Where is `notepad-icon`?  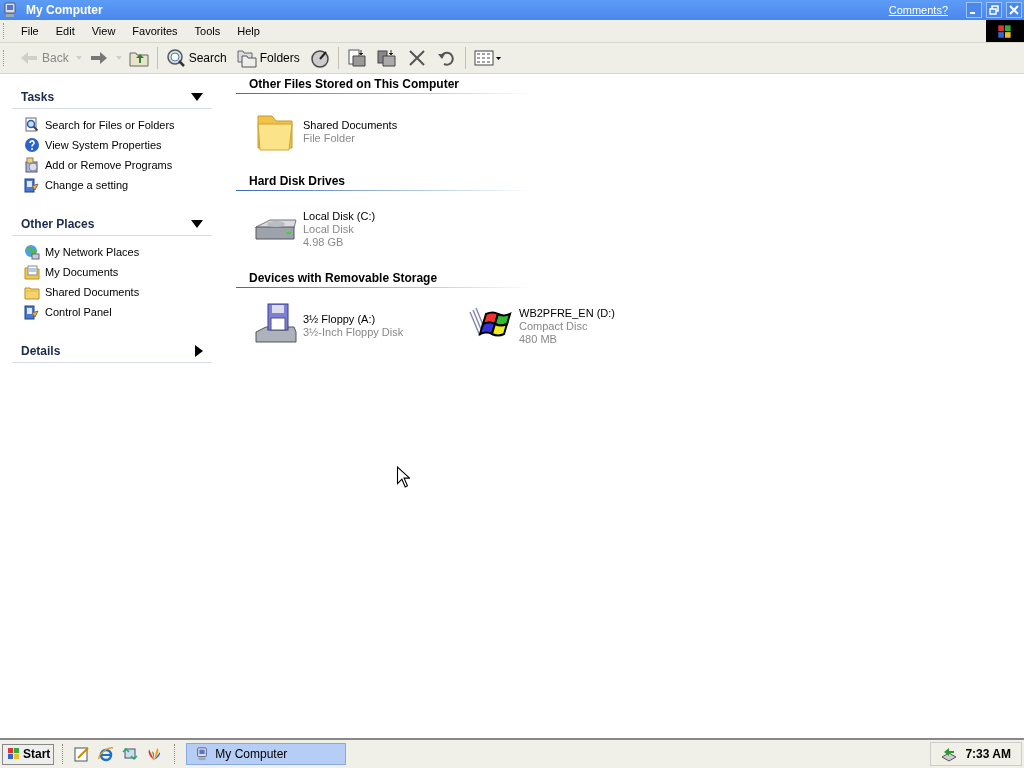
notepad-icon is located at coordinates (82, 754).